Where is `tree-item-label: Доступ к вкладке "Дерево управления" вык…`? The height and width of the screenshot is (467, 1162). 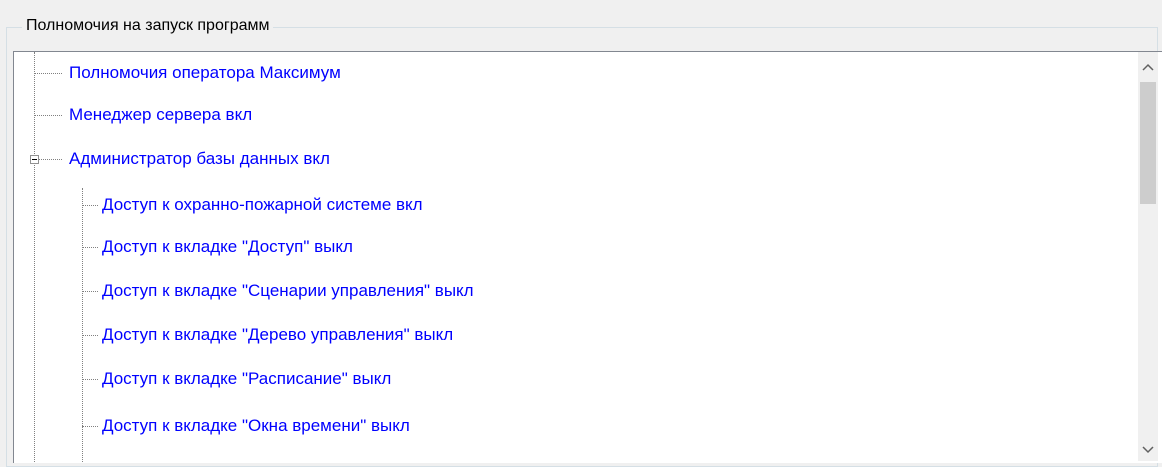 tree-item-label: Доступ к вкладке "Дерево управления" вык… is located at coordinates (278, 334).